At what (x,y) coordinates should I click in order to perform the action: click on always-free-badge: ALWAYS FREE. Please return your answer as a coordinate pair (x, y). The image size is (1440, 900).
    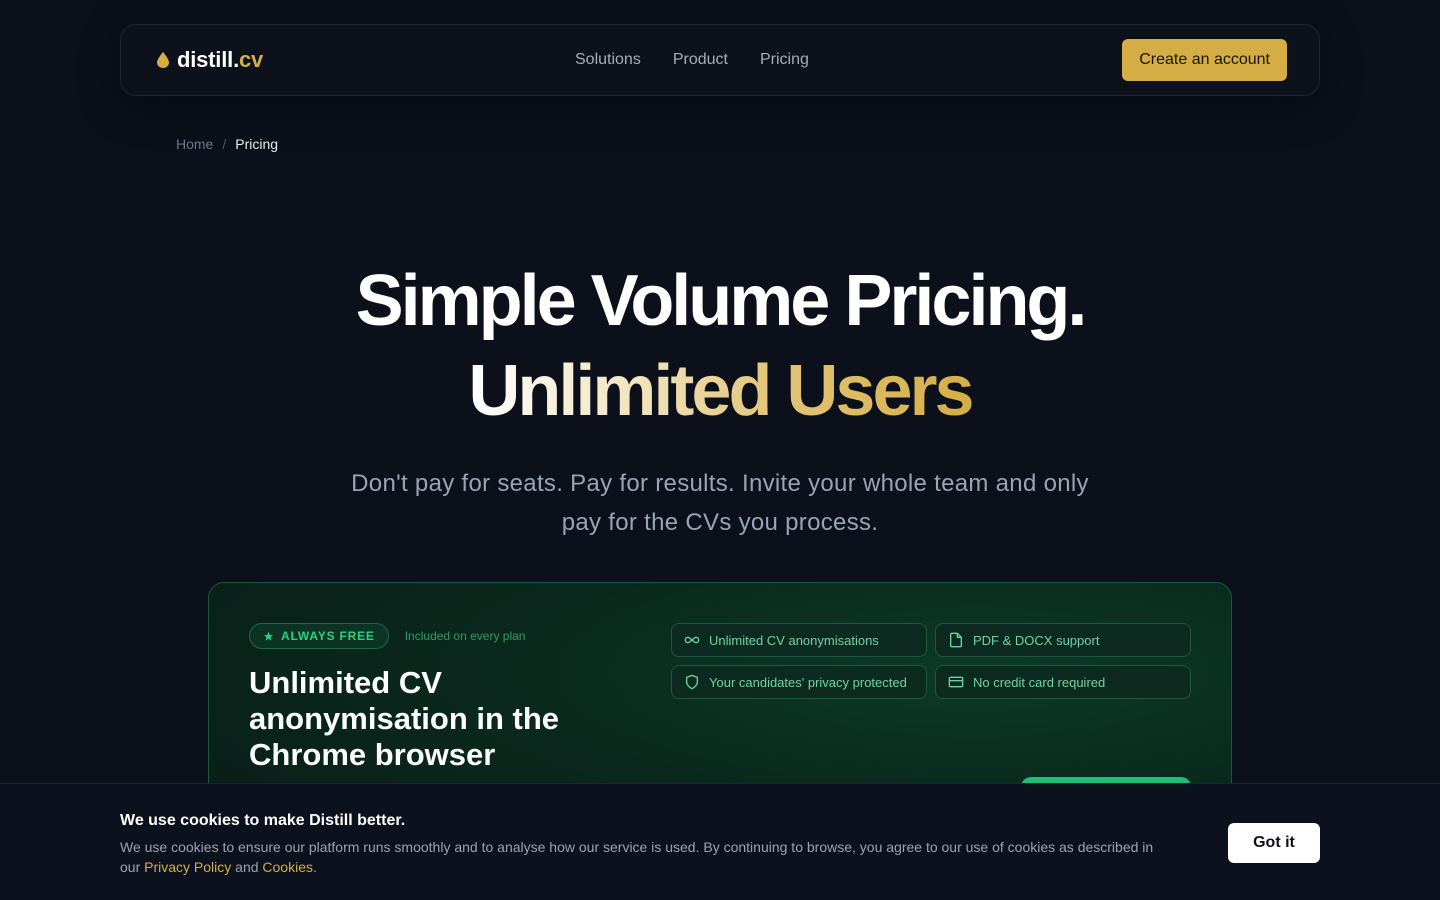
    Looking at the image, I should click on (319, 636).